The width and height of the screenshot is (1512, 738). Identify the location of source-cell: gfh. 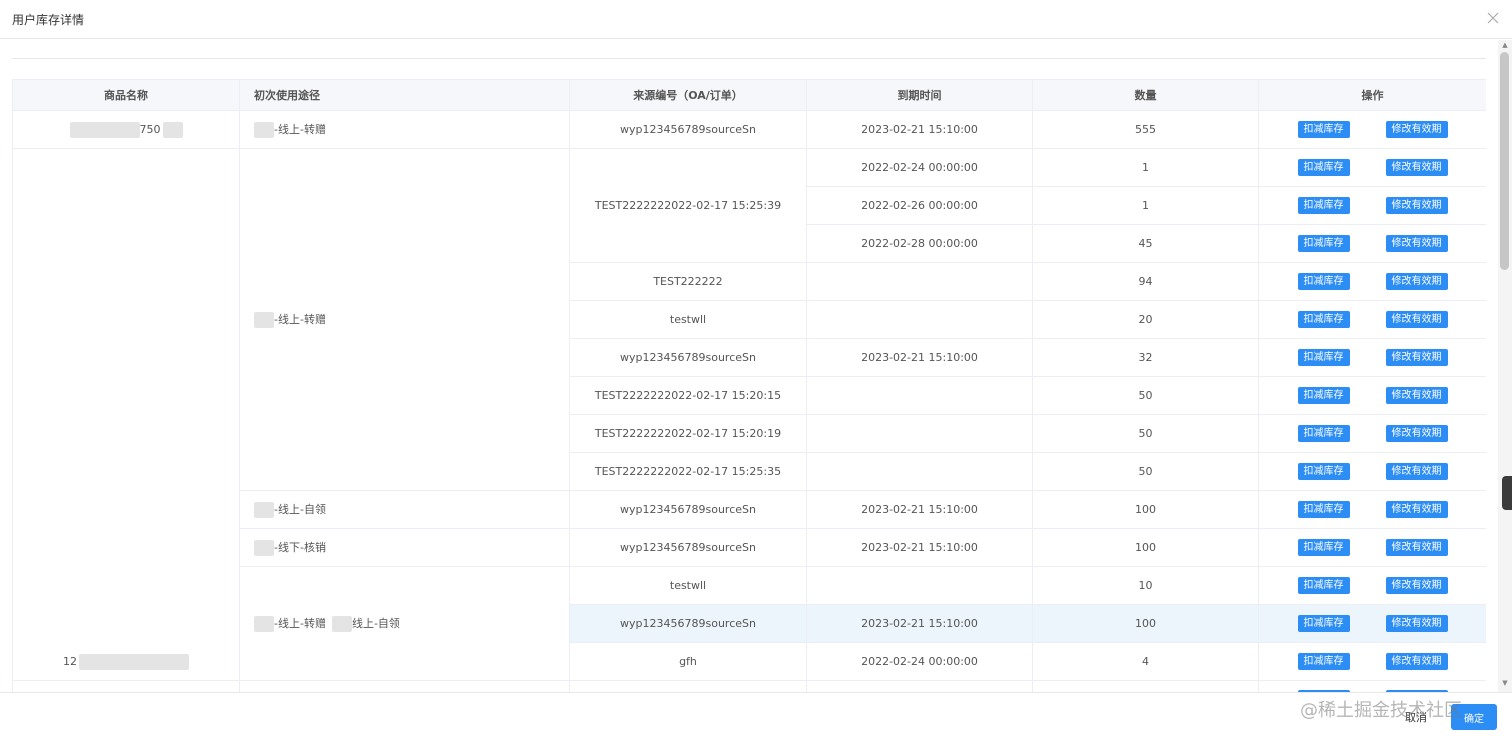
(688, 661).